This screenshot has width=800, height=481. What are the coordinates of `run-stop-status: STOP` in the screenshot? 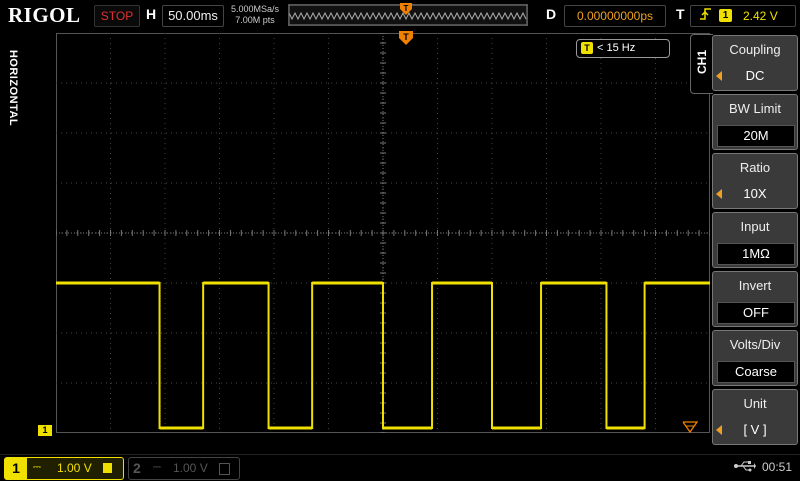 It's located at (117, 16).